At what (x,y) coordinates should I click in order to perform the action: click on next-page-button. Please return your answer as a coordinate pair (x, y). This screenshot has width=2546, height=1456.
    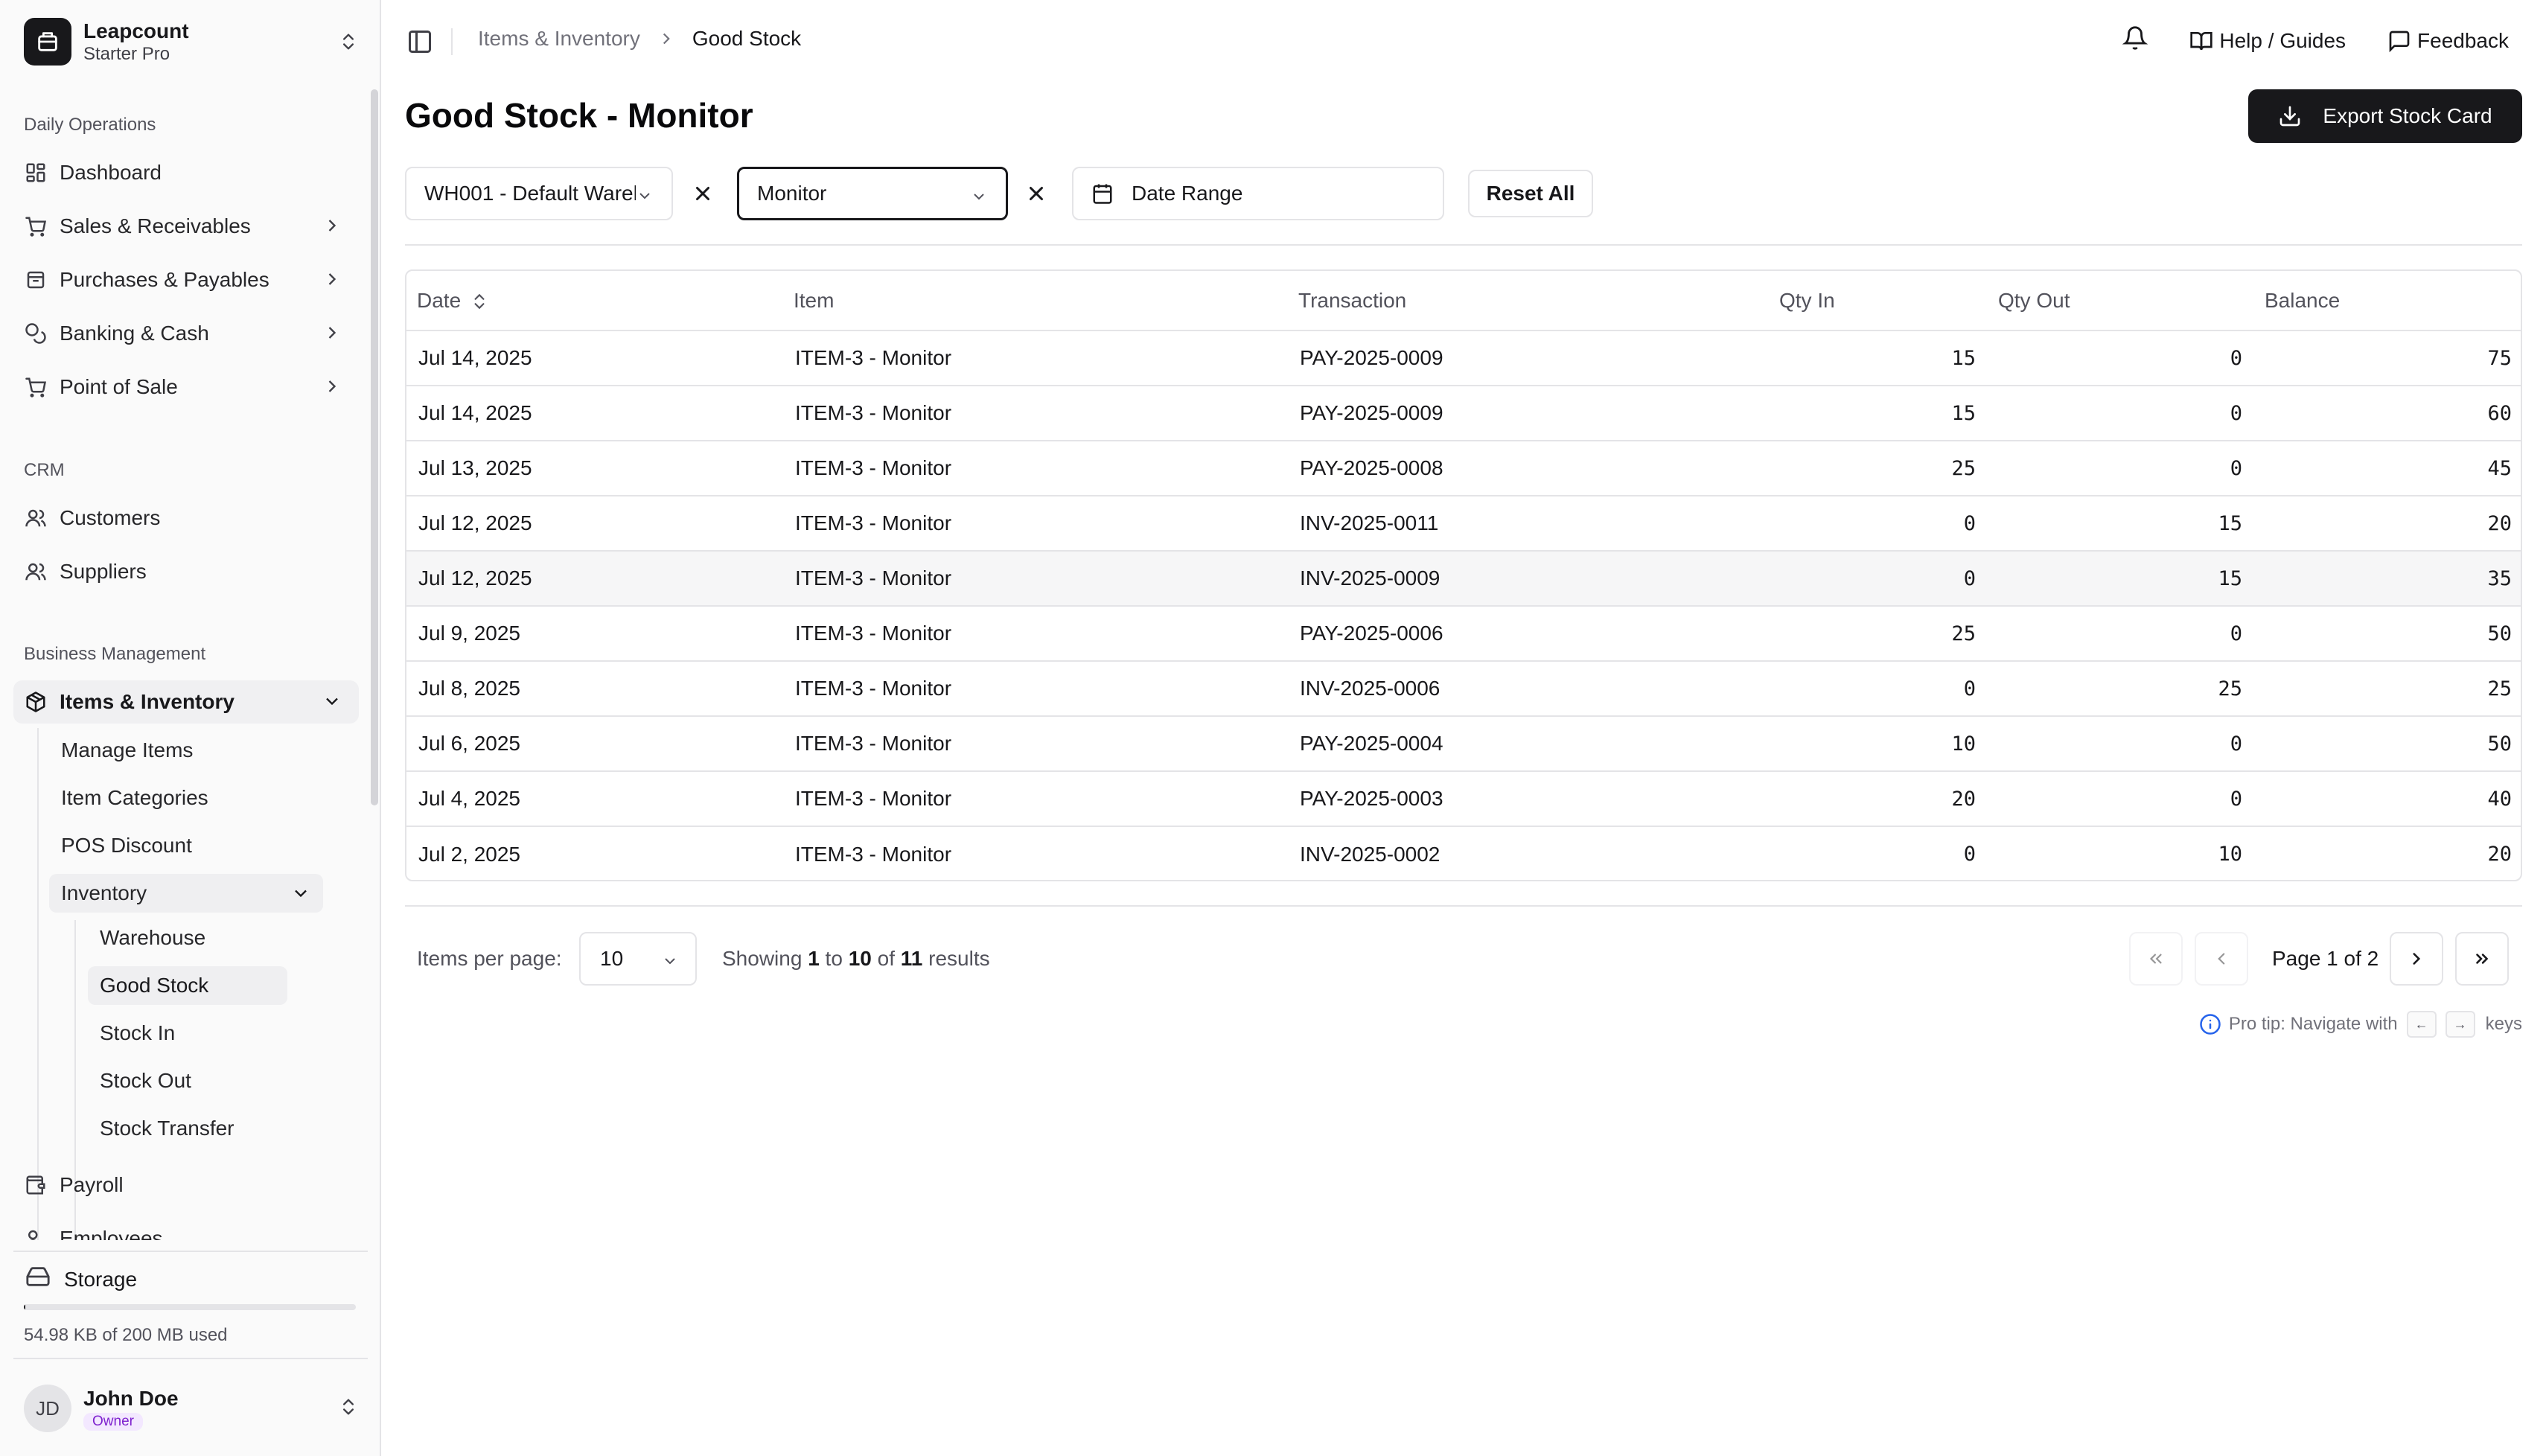
    Looking at the image, I should click on (2416, 959).